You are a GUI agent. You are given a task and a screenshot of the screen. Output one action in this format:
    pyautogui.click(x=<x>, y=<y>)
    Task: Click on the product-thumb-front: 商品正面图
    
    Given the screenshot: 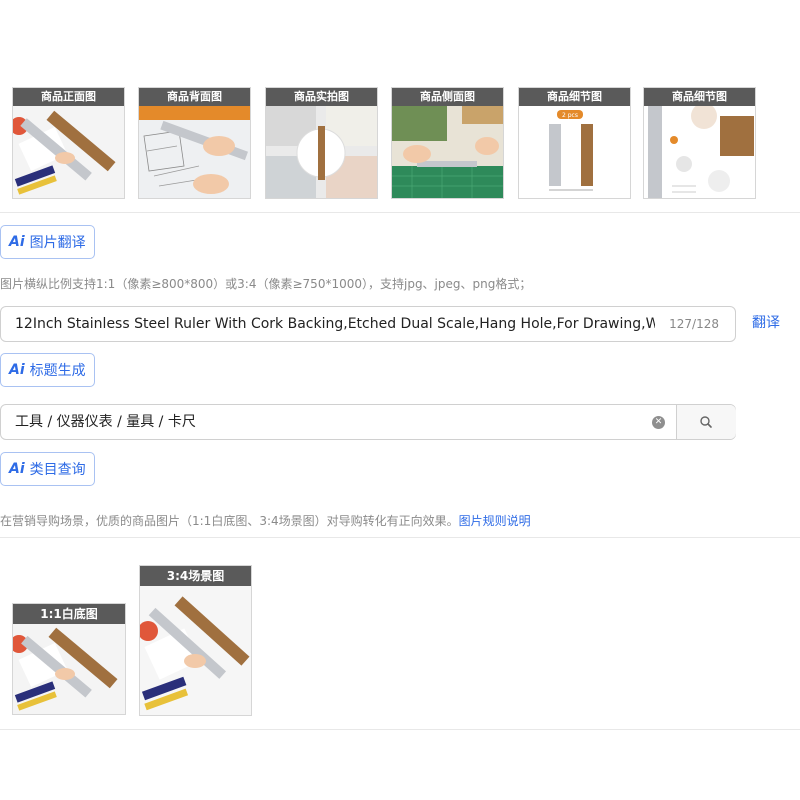 What is the action you would take?
    pyautogui.click(x=68, y=143)
    